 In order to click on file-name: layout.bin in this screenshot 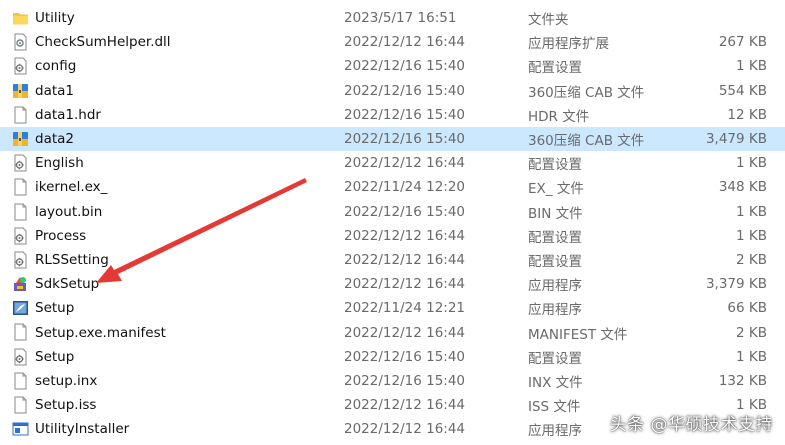, I will do `click(69, 211)`.